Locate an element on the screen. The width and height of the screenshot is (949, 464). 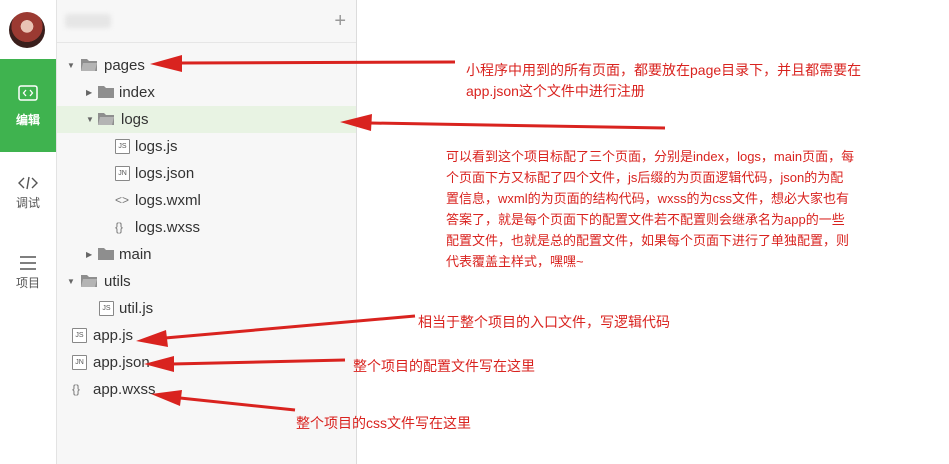
annotation-app-json: 整个项目的配置文件写在这里 is located at coordinates (444, 366).